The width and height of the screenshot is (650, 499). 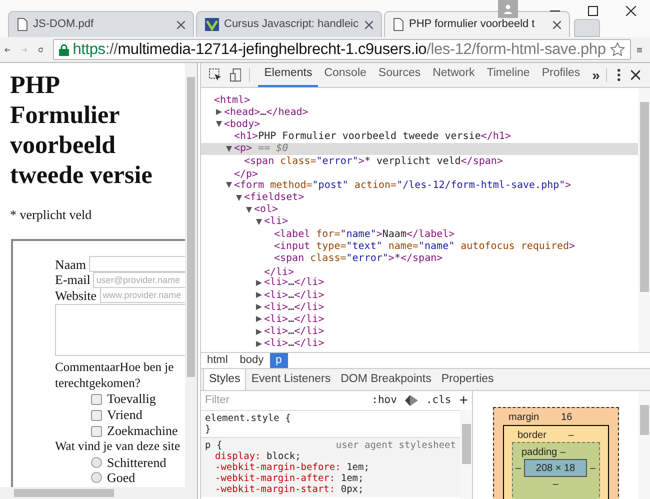 I want to click on filter-input: Filter, so click(x=284, y=400).